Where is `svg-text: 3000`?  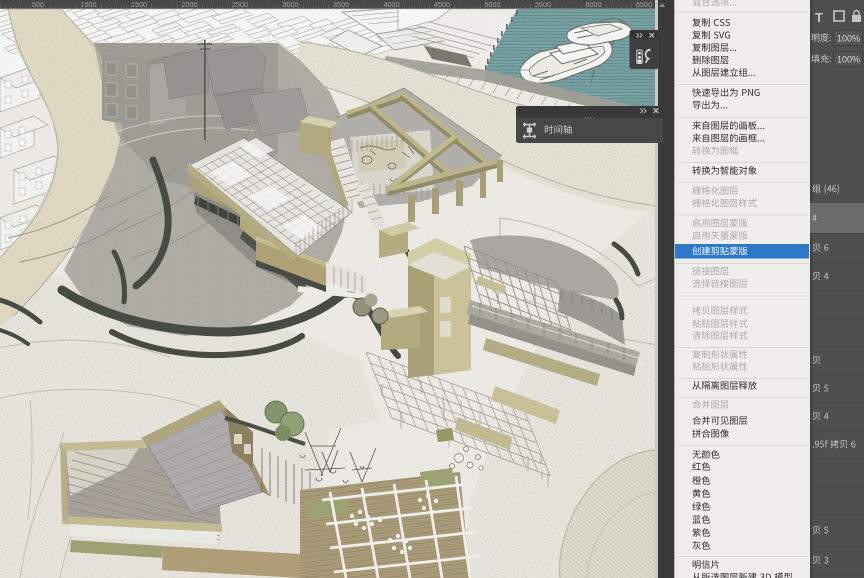
svg-text: 3000 is located at coordinates (291, 4).